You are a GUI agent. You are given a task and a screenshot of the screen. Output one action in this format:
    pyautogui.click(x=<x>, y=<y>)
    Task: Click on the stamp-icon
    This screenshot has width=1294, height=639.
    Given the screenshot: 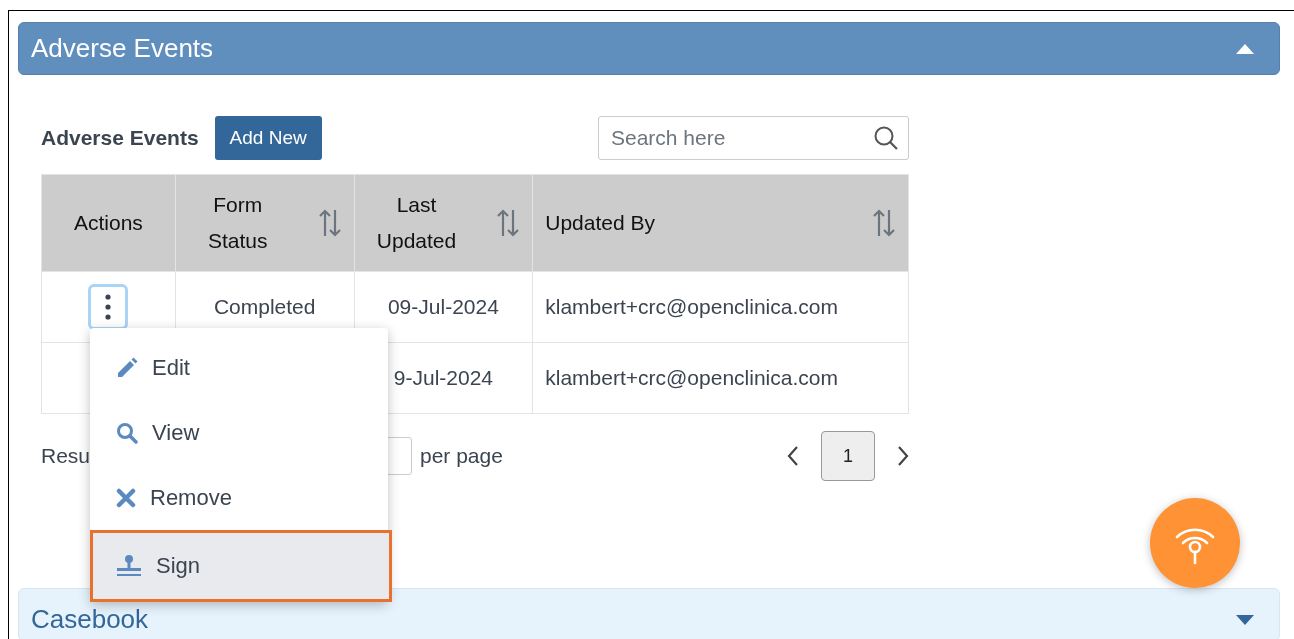 What is the action you would take?
    pyautogui.click(x=129, y=566)
    